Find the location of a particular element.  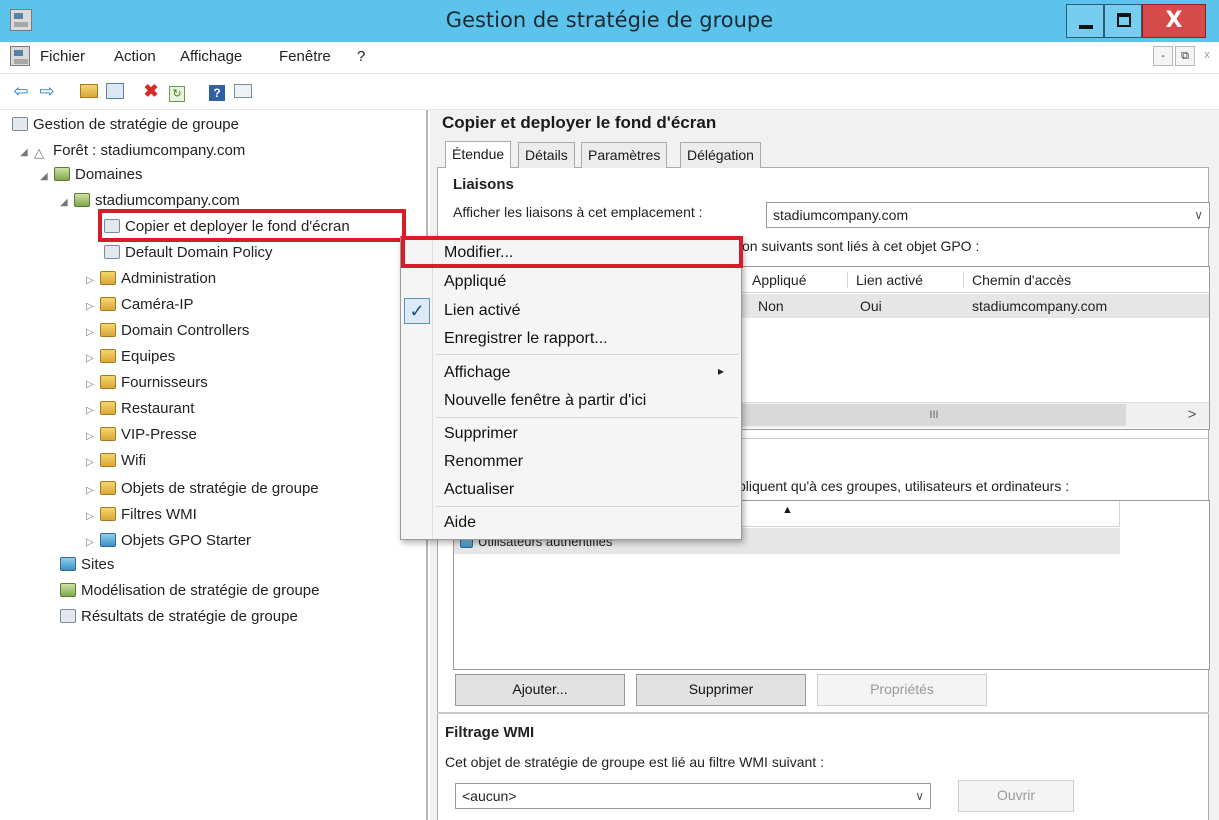

menu-help: ? is located at coordinates (361, 56).